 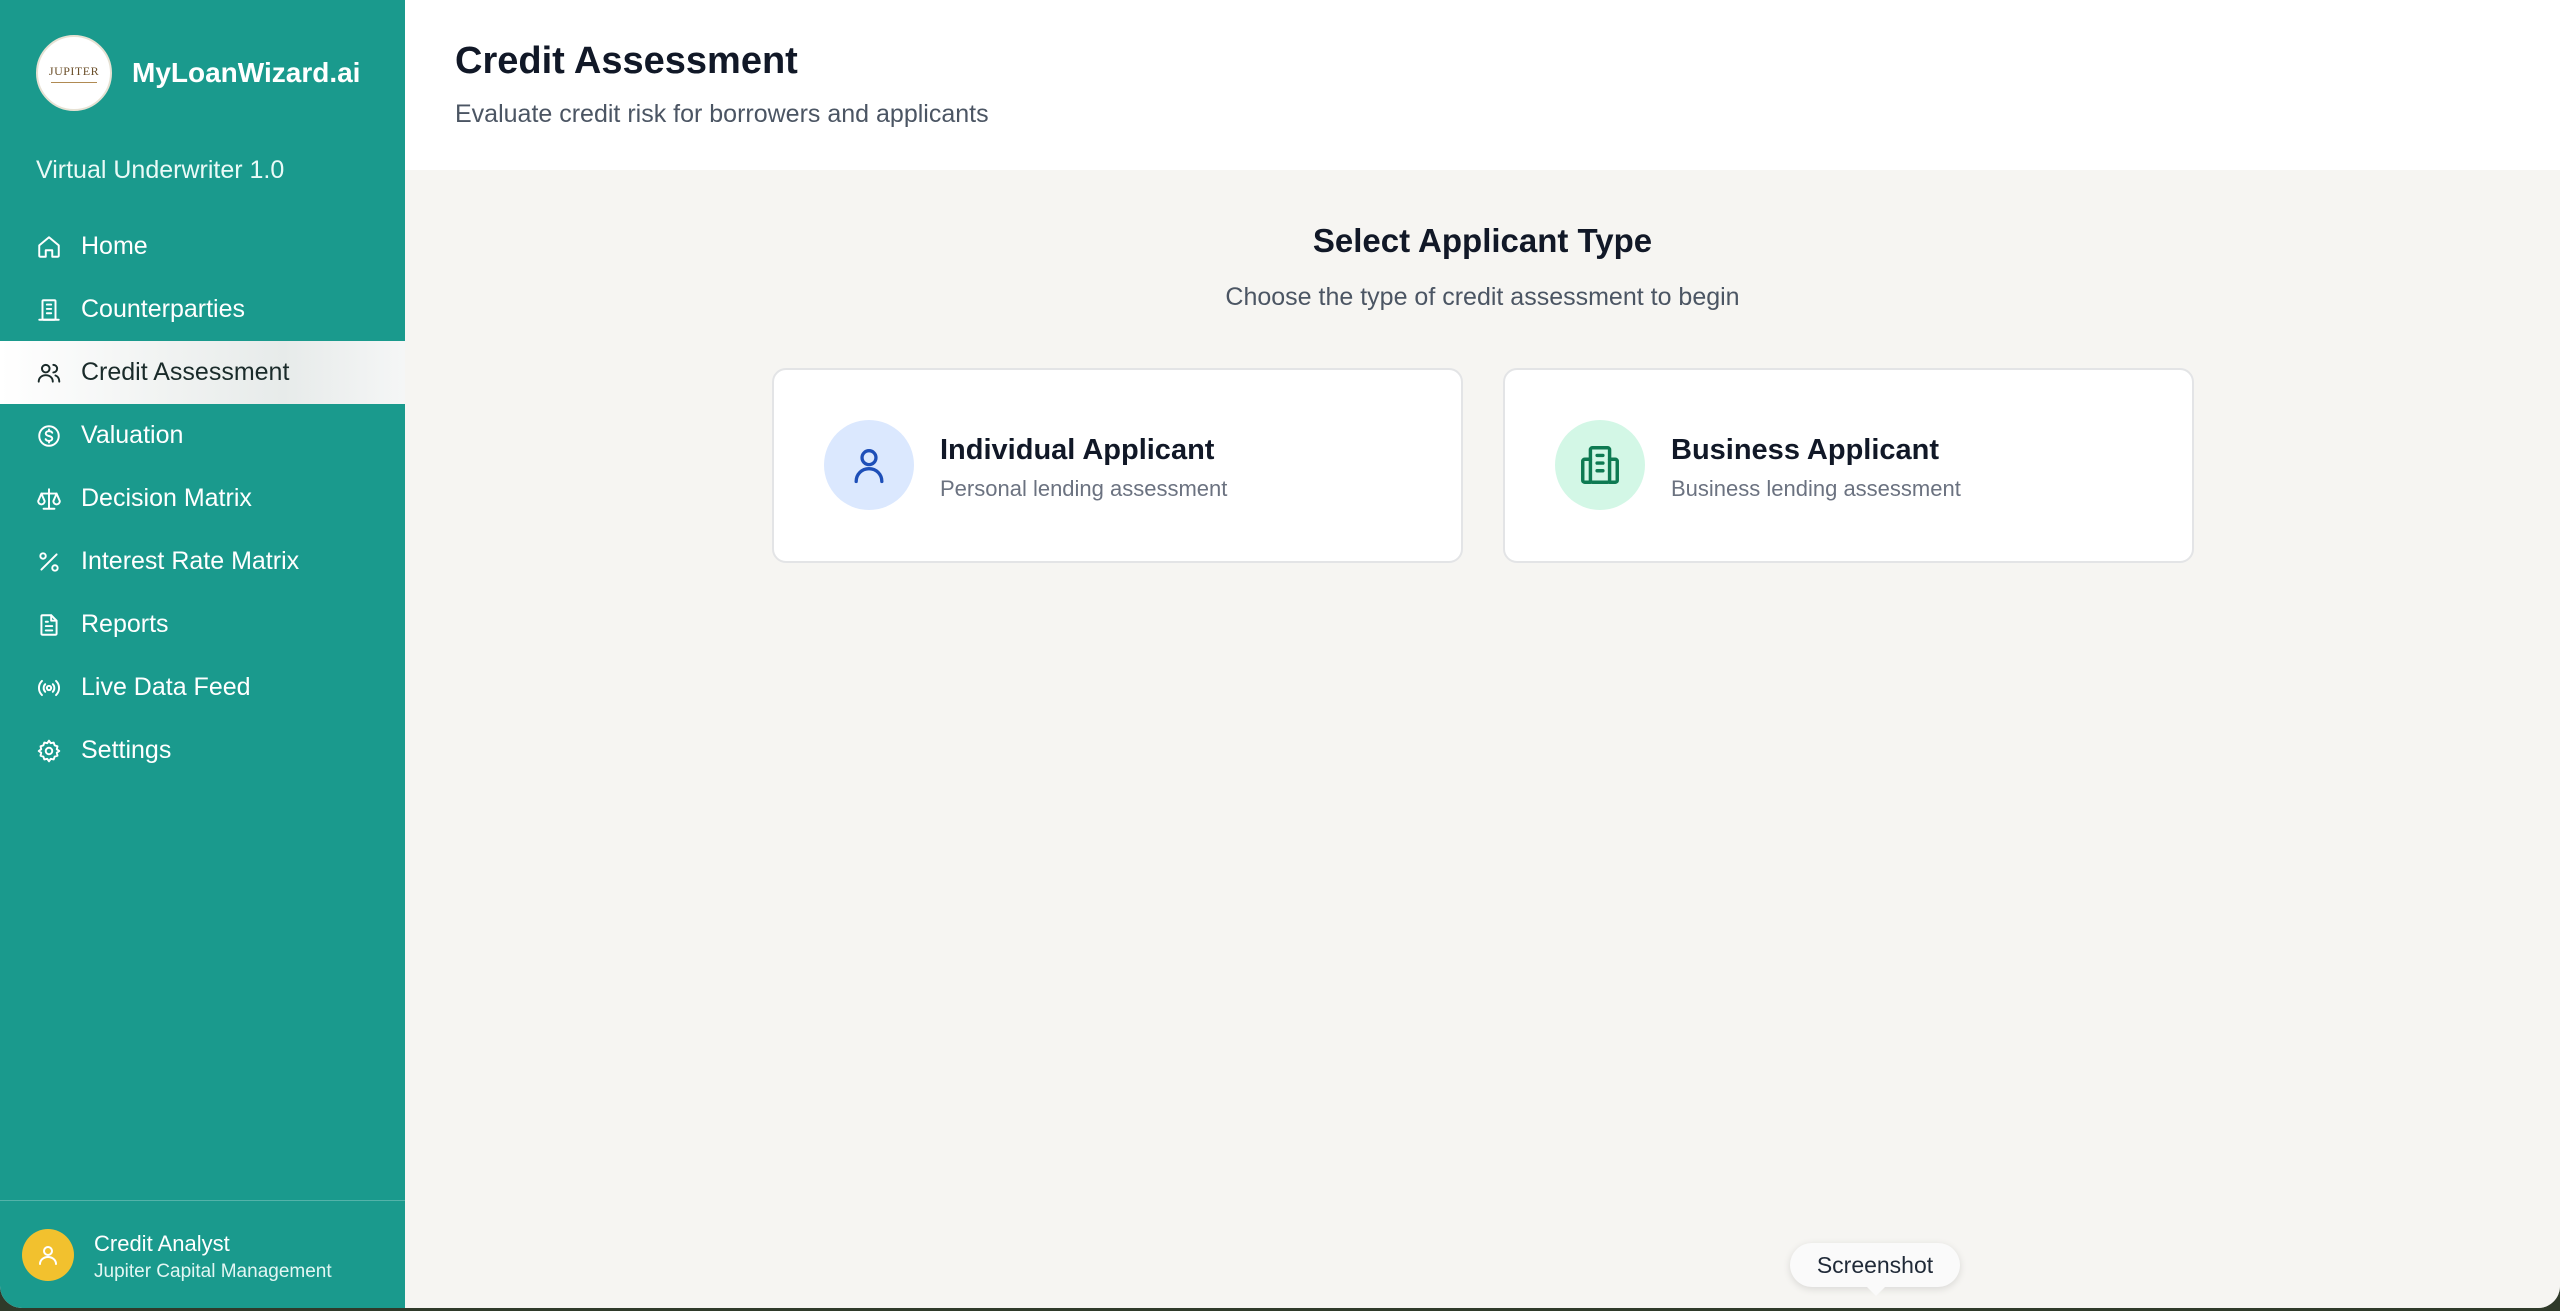 I want to click on percent-icon, so click(x=49, y=562).